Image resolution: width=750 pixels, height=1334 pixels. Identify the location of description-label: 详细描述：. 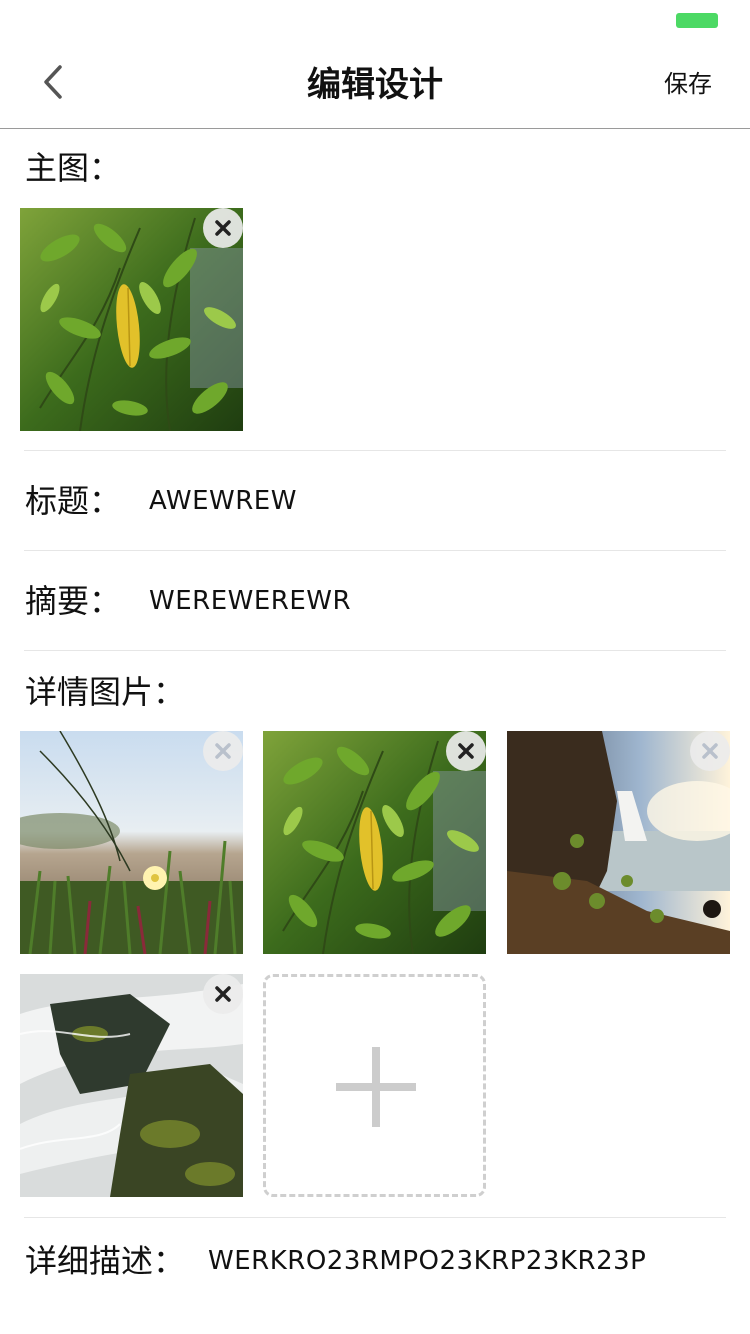
(105, 1261).